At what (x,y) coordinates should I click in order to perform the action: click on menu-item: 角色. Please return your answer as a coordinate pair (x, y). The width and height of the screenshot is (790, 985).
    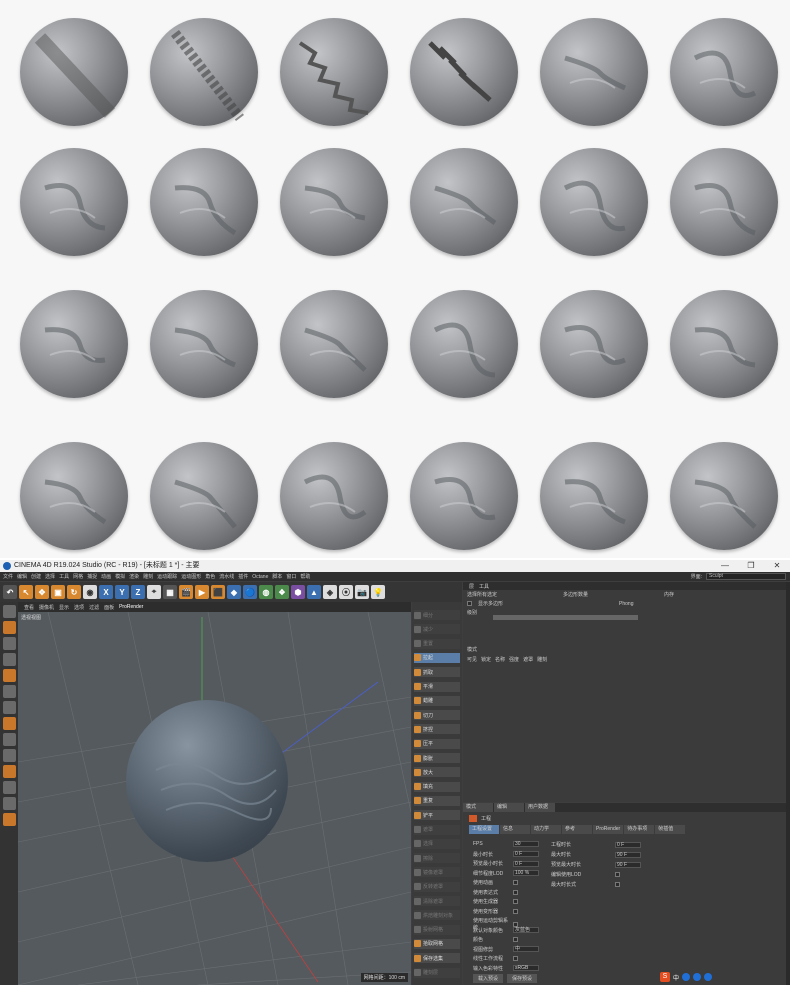
    Looking at the image, I should click on (210, 576).